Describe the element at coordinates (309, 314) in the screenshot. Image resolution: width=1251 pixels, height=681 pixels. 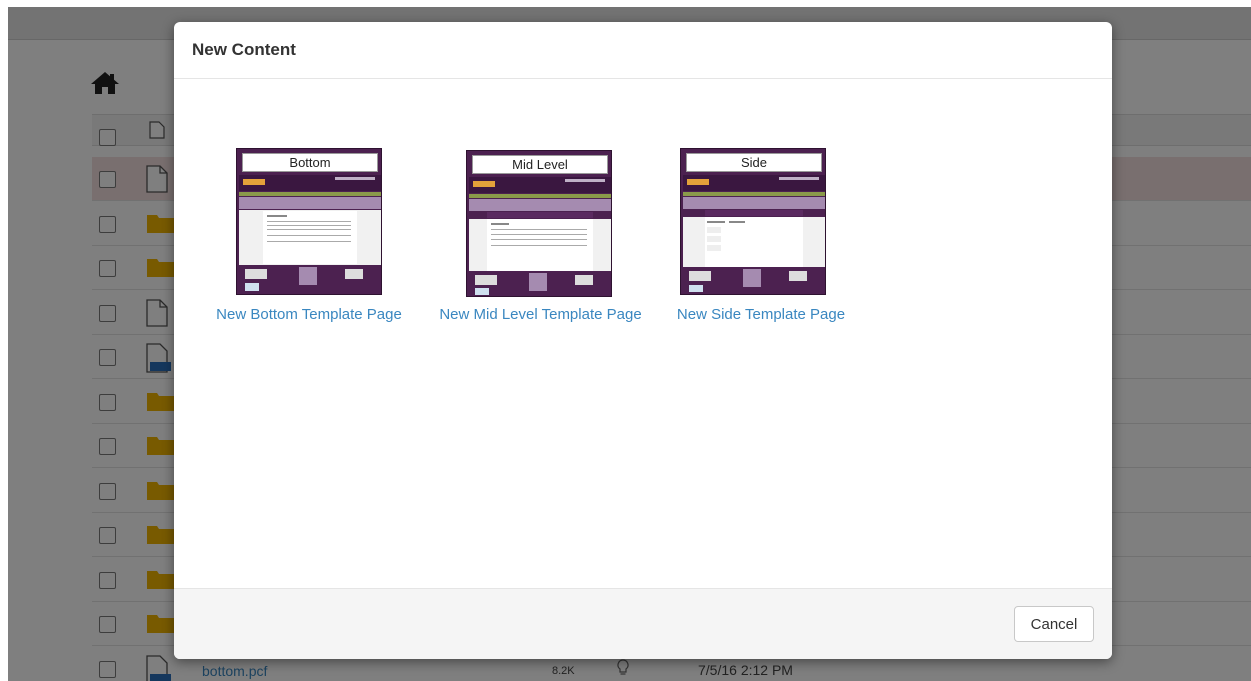
I see `new-bottom-template-link: New Bottom Template Page` at that location.